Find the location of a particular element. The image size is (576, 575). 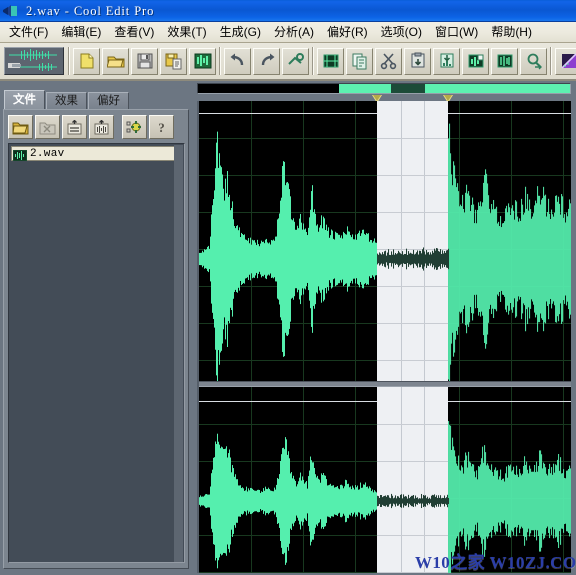

cut-button is located at coordinates (388, 61).